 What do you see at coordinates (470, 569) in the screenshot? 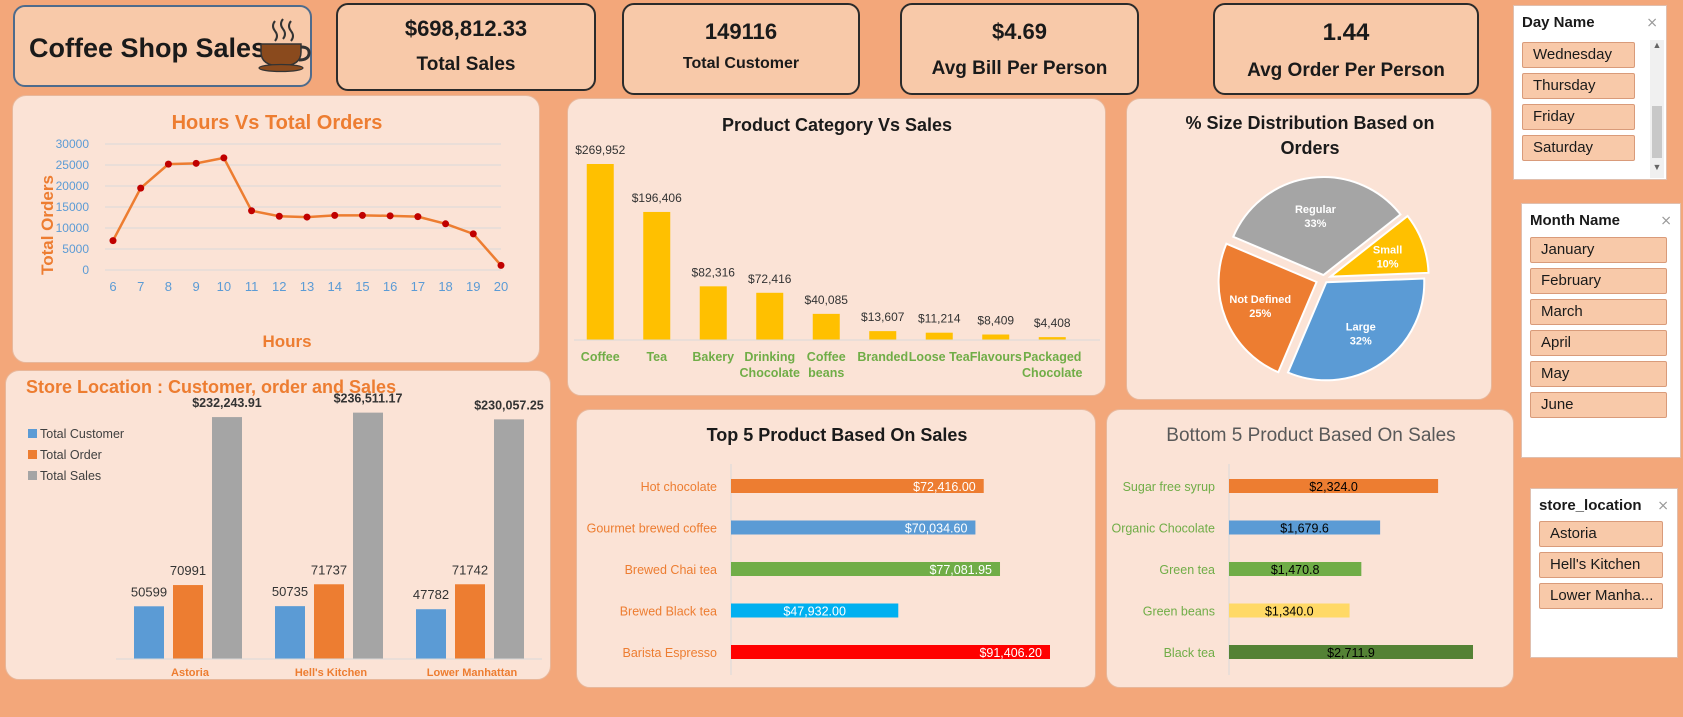
I see `data-label: 71742` at bounding box center [470, 569].